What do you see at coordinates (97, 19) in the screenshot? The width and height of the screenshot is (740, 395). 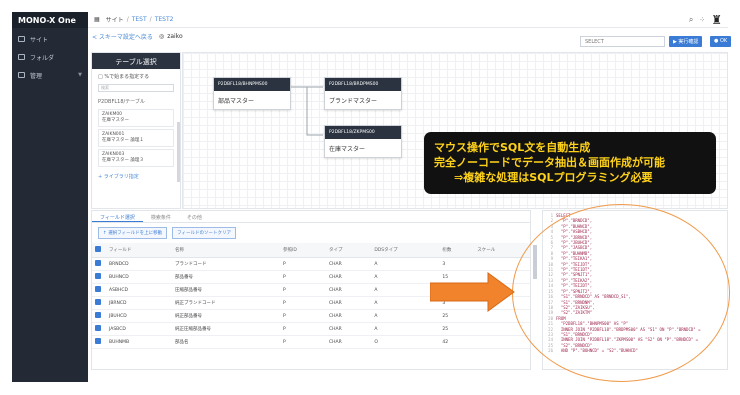 I see `menu-icon: ▦` at bounding box center [97, 19].